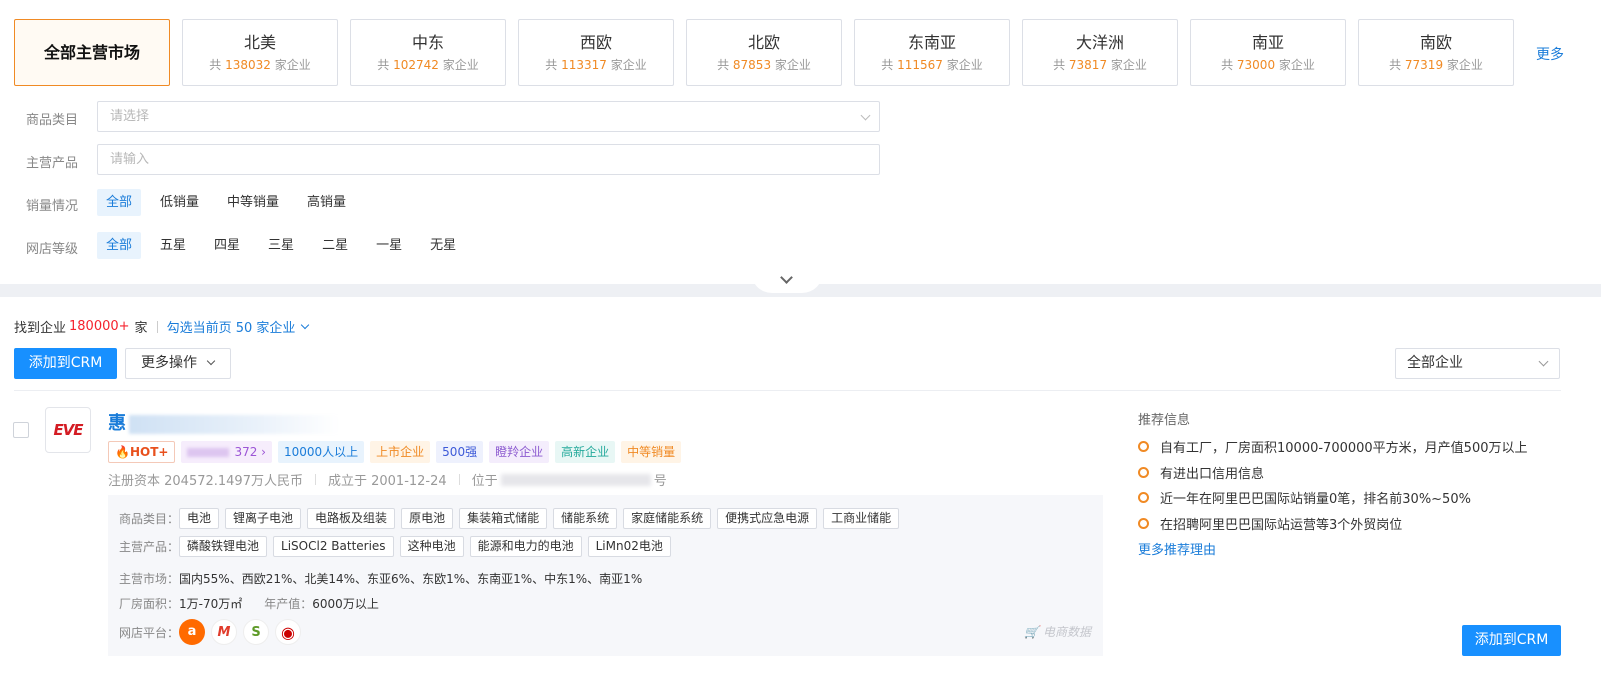  Describe the element at coordinates (21, 430) in the screenshot. I see `company-checkbox` at that location.